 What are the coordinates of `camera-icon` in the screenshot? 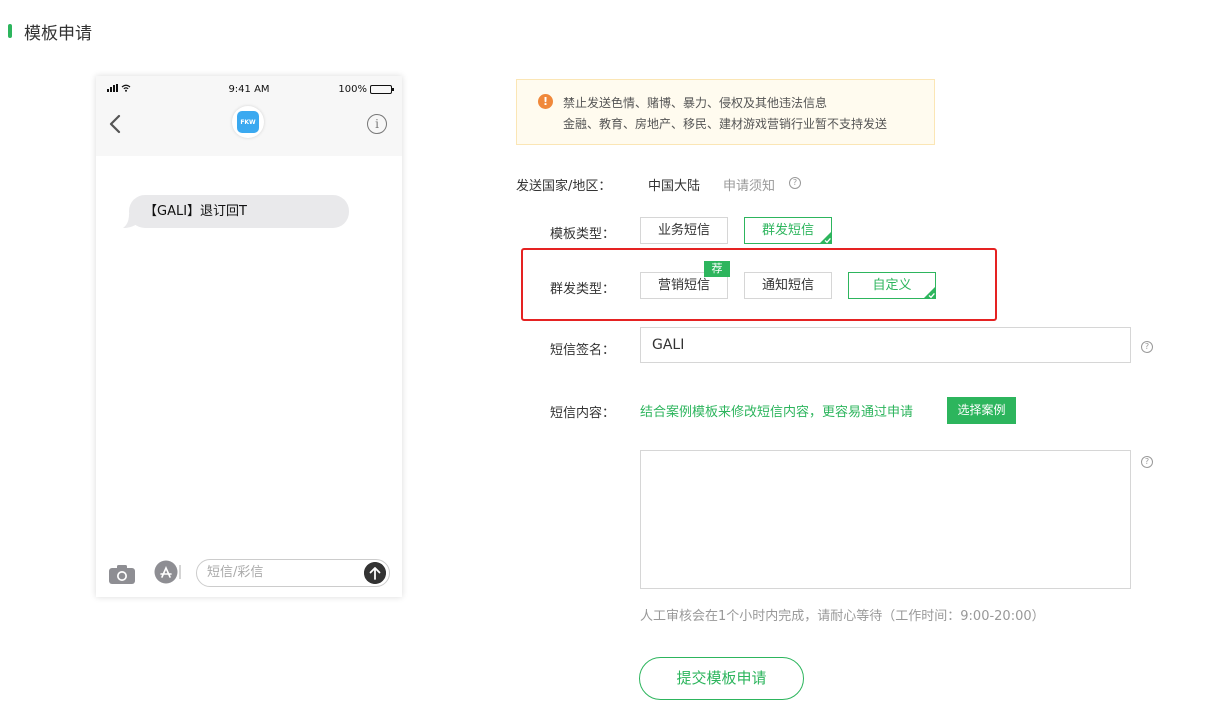 It's located at (122, 574).